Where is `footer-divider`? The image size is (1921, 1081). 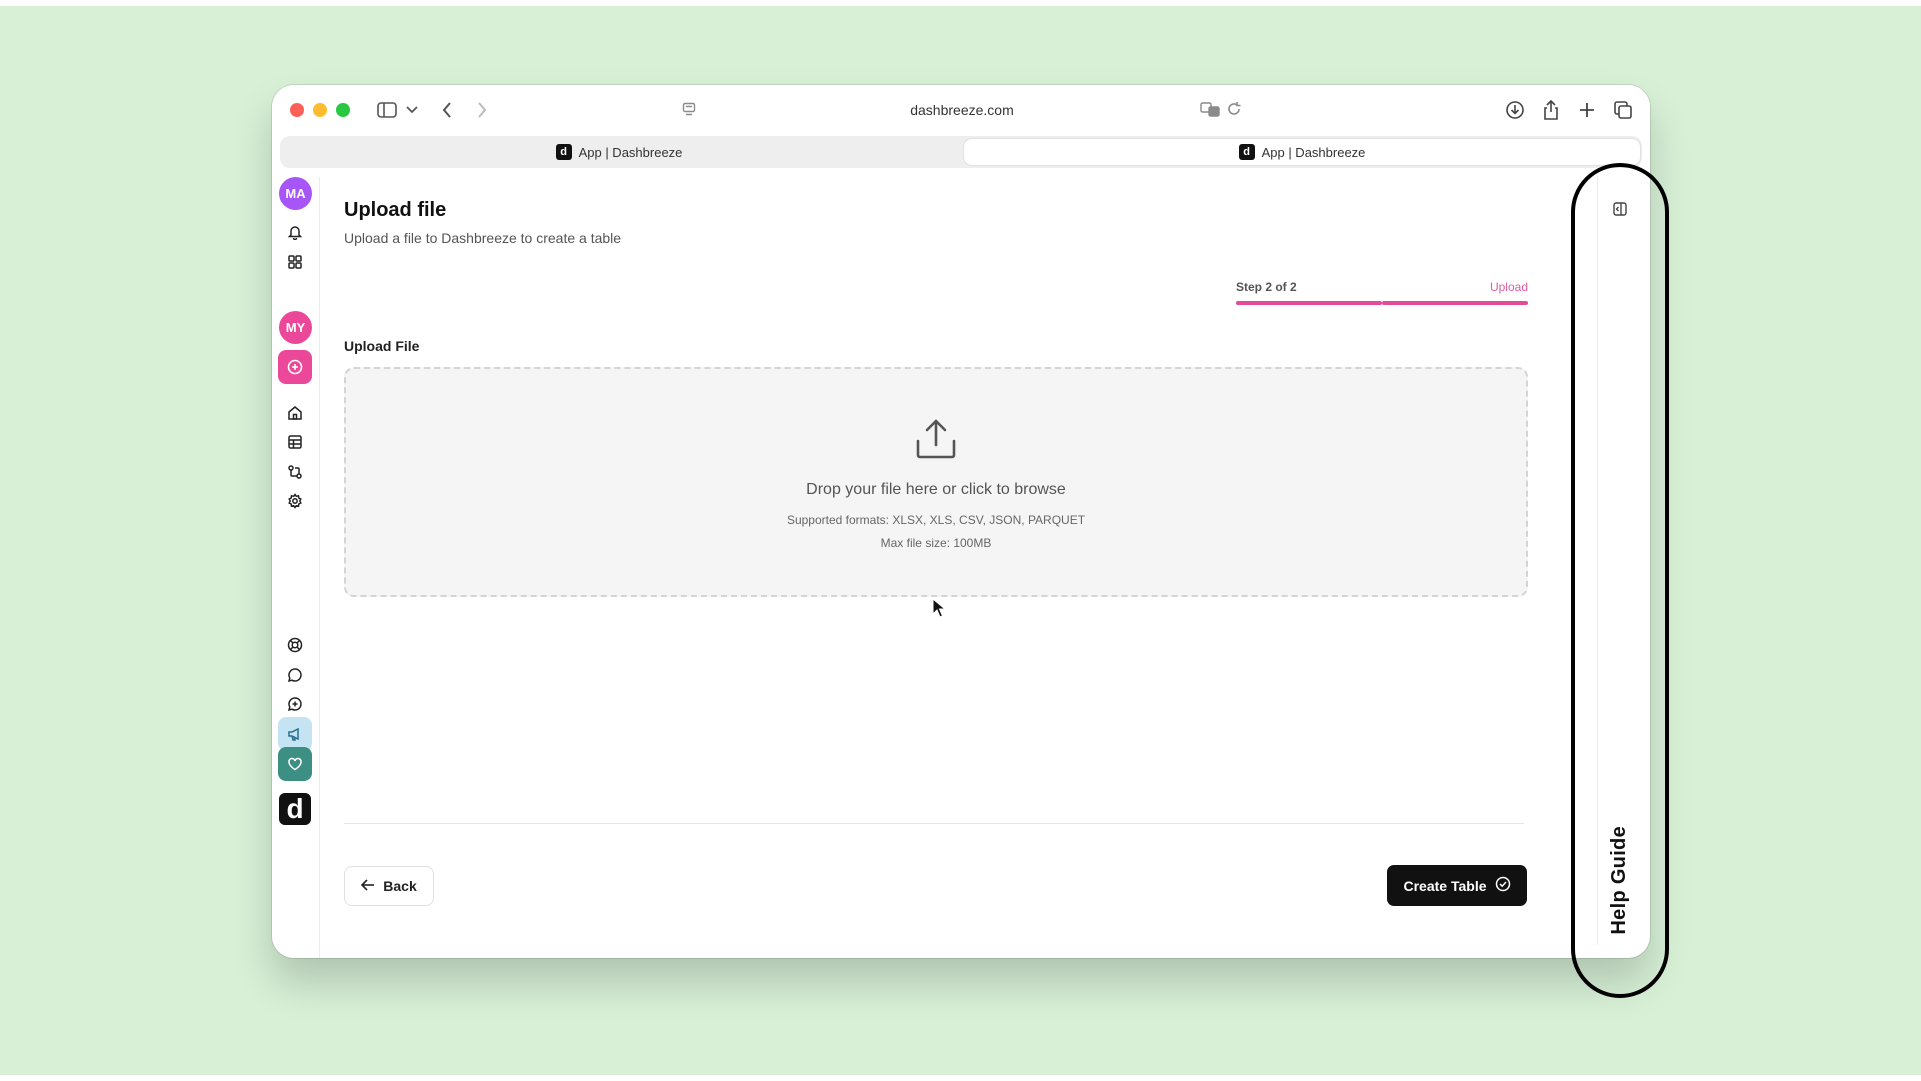 footer-divider is located at coordinates (934, 823).